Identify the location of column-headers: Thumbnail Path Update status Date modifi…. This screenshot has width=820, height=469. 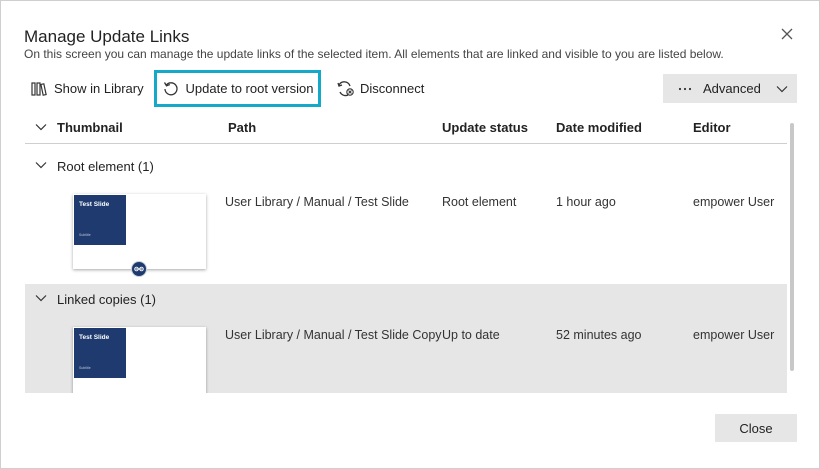
(406, 128).